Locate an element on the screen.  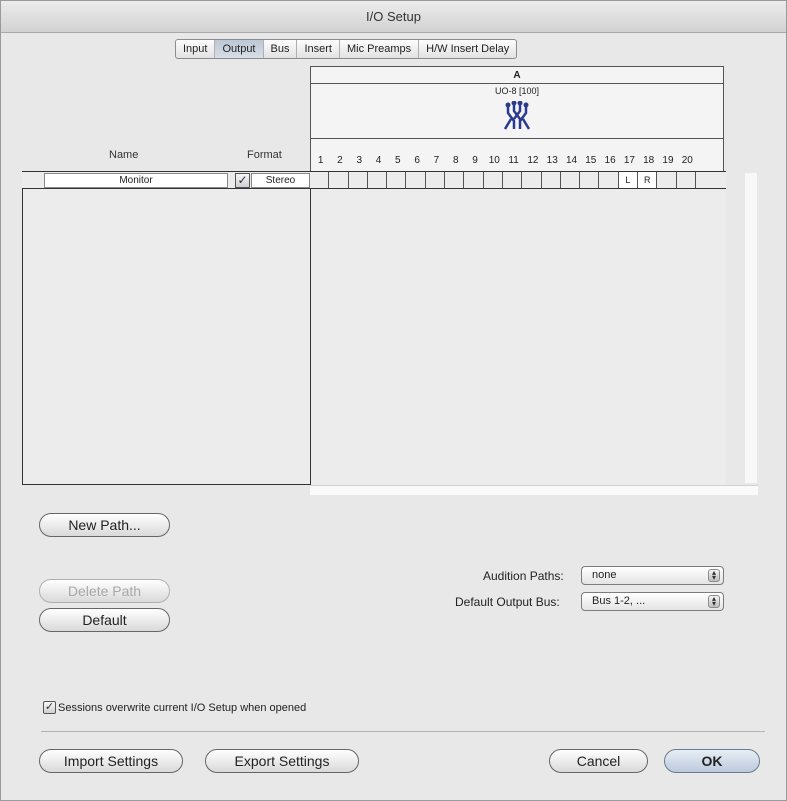
device-label: UO-8 [100] is located at coordinates (517, 91).